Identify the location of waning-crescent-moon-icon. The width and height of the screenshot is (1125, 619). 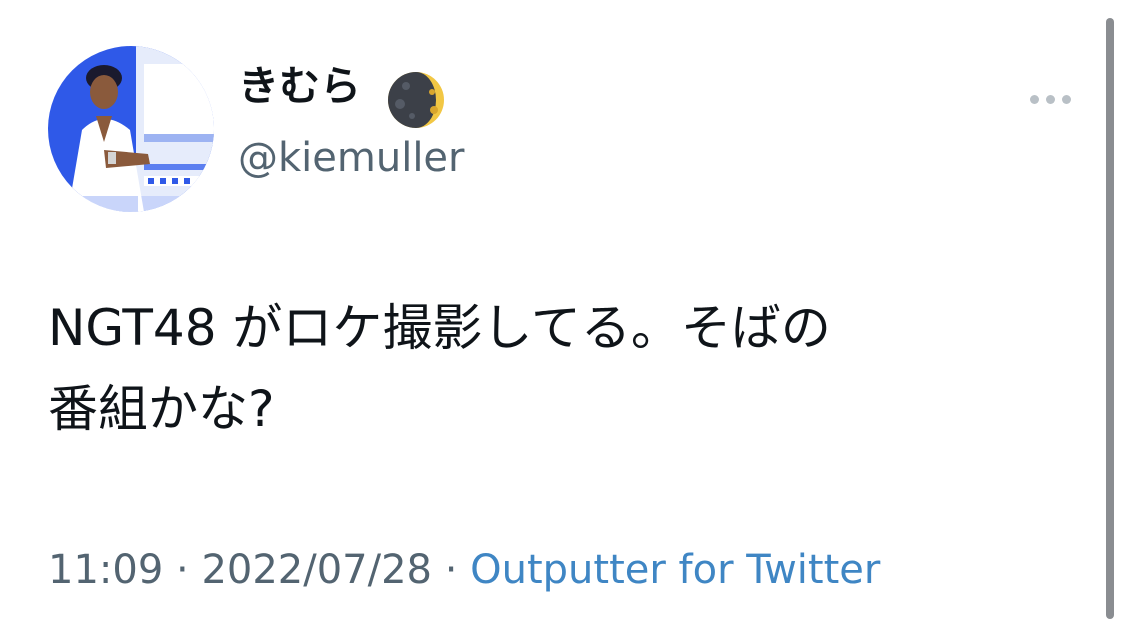
(416, 100).